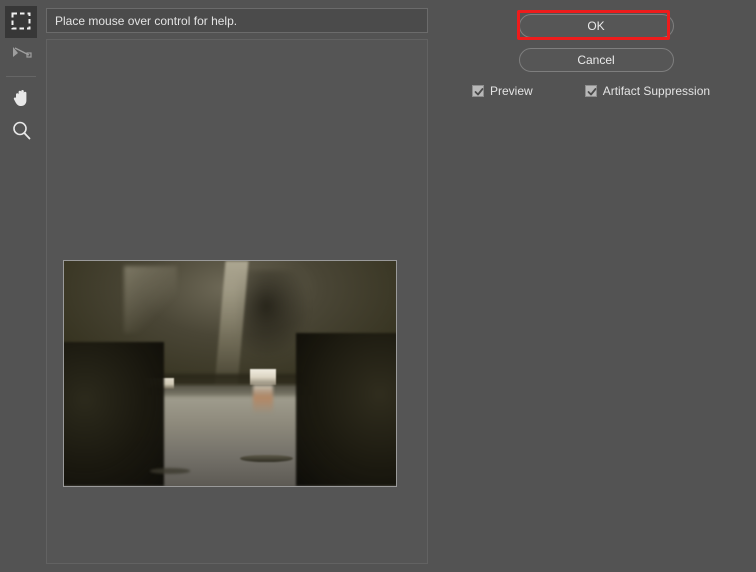 The height and width of the screenshot is (572, 756). Describe the element at coordinates (114, 414) in the screenshot. I see `photo-tree-left` at that location.